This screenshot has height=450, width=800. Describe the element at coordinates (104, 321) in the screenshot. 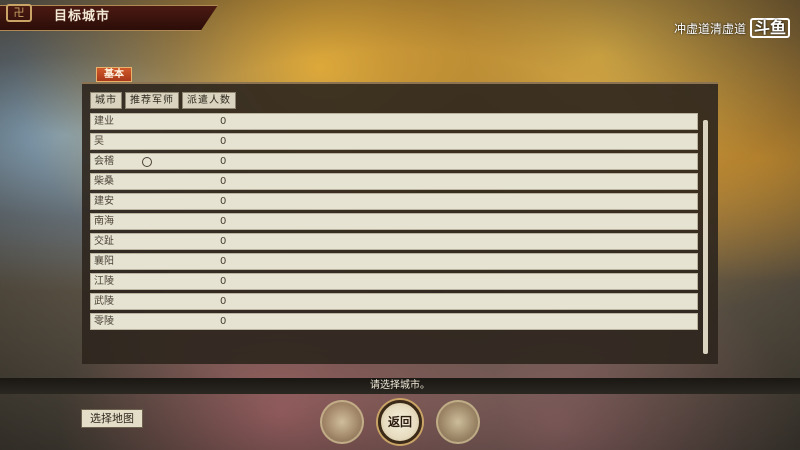

I see `city-name: 零陵` at that location.